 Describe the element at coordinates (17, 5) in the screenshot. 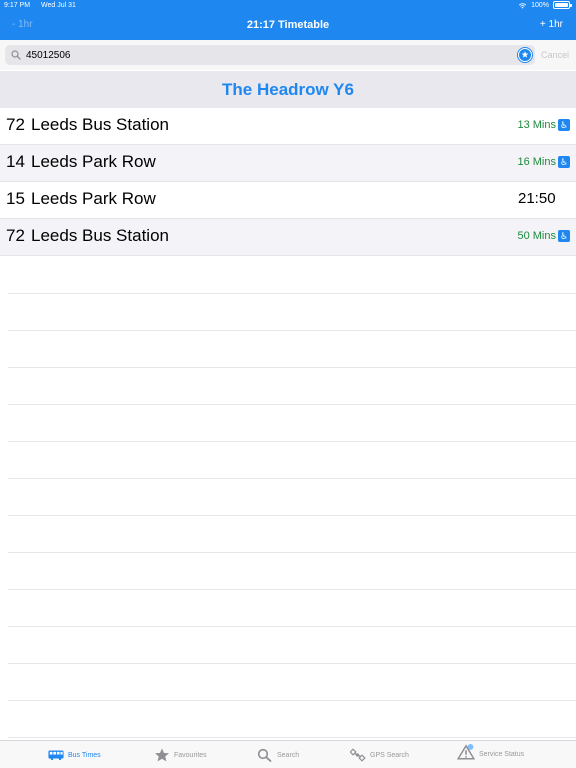

I see `status-time: 9:17 PM` at that location.